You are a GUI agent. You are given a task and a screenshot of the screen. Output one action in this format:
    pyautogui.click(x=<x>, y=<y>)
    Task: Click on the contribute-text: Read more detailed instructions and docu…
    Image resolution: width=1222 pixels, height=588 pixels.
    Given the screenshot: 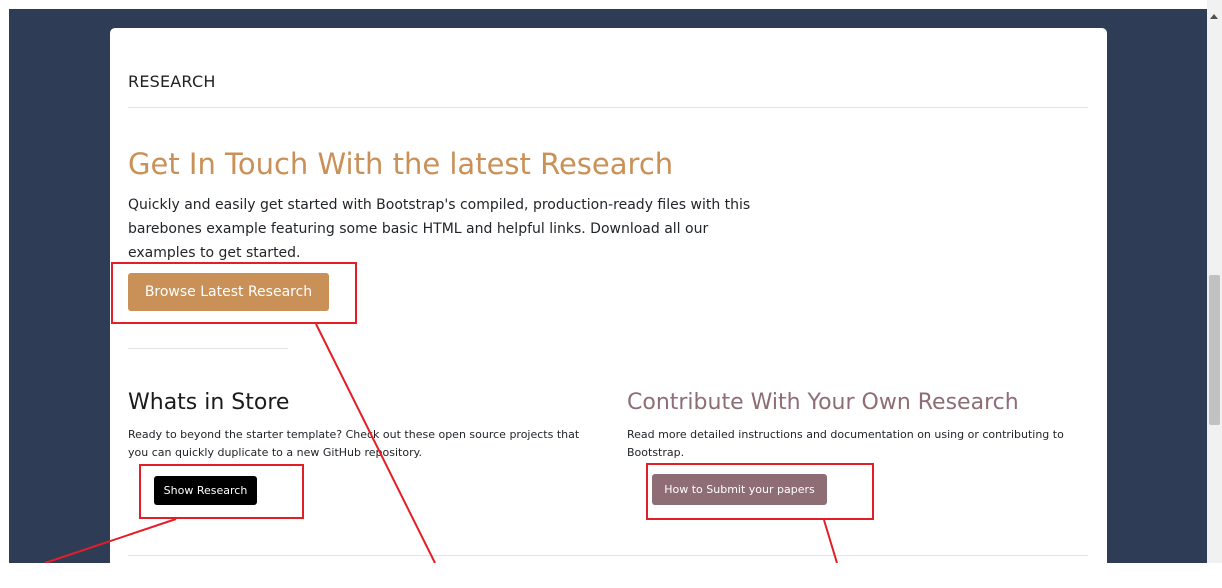 What is the action you would take?
    pyautogui.click(x=845, y=443)
    